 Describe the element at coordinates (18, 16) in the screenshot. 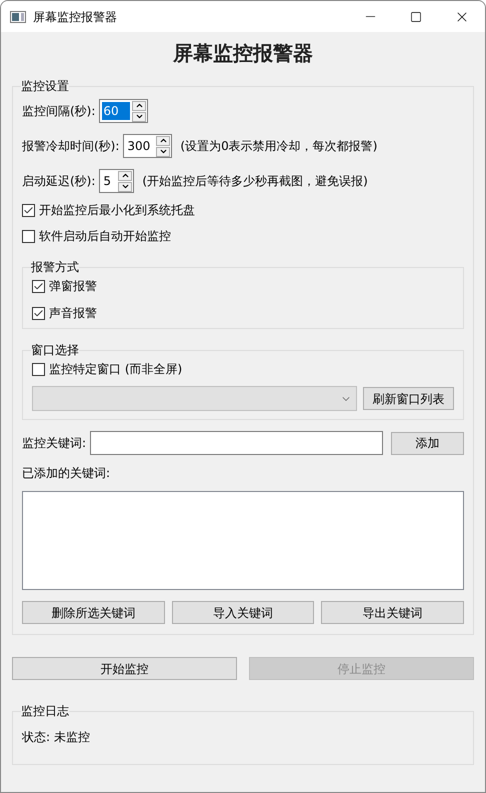

I see `app-icon` at that location.